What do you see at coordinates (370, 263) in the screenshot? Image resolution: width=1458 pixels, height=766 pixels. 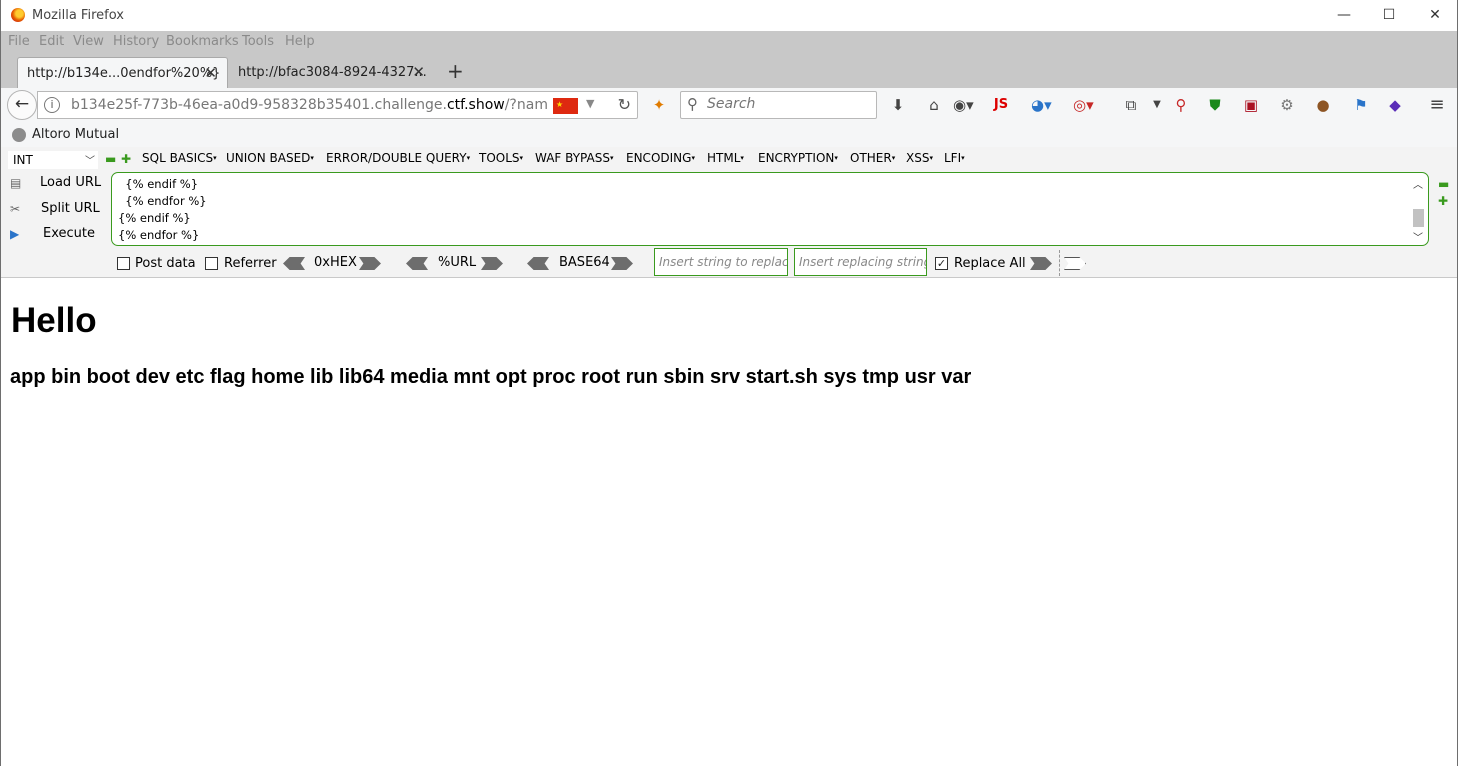 I see `hex-encode-button` at bounding box center [370, 263].